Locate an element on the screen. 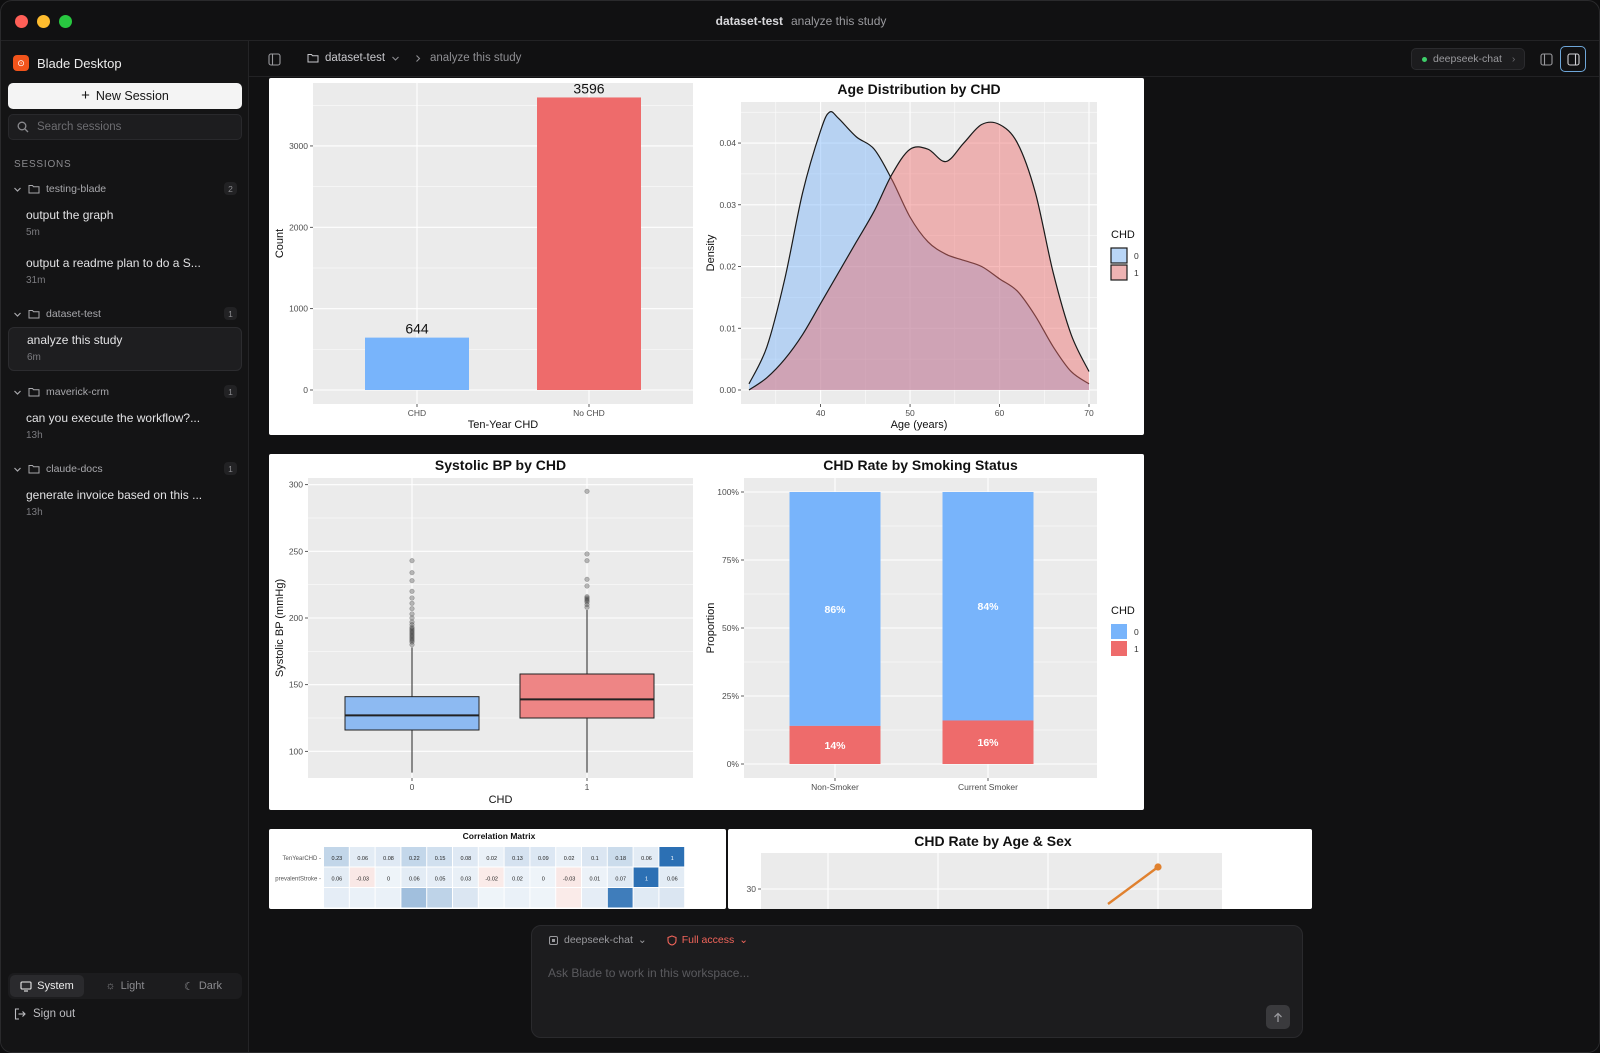 The image size is (1600, 1053). x-tick-label: 60 is located at coordinates (1000, 413).